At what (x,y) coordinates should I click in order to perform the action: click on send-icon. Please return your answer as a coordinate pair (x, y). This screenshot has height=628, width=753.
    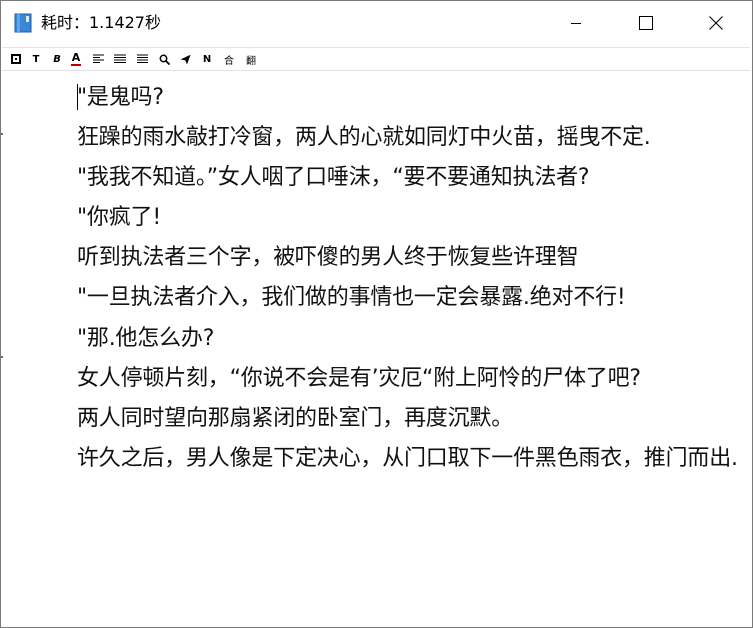
    Looking at the image, I should click on (185, 59).